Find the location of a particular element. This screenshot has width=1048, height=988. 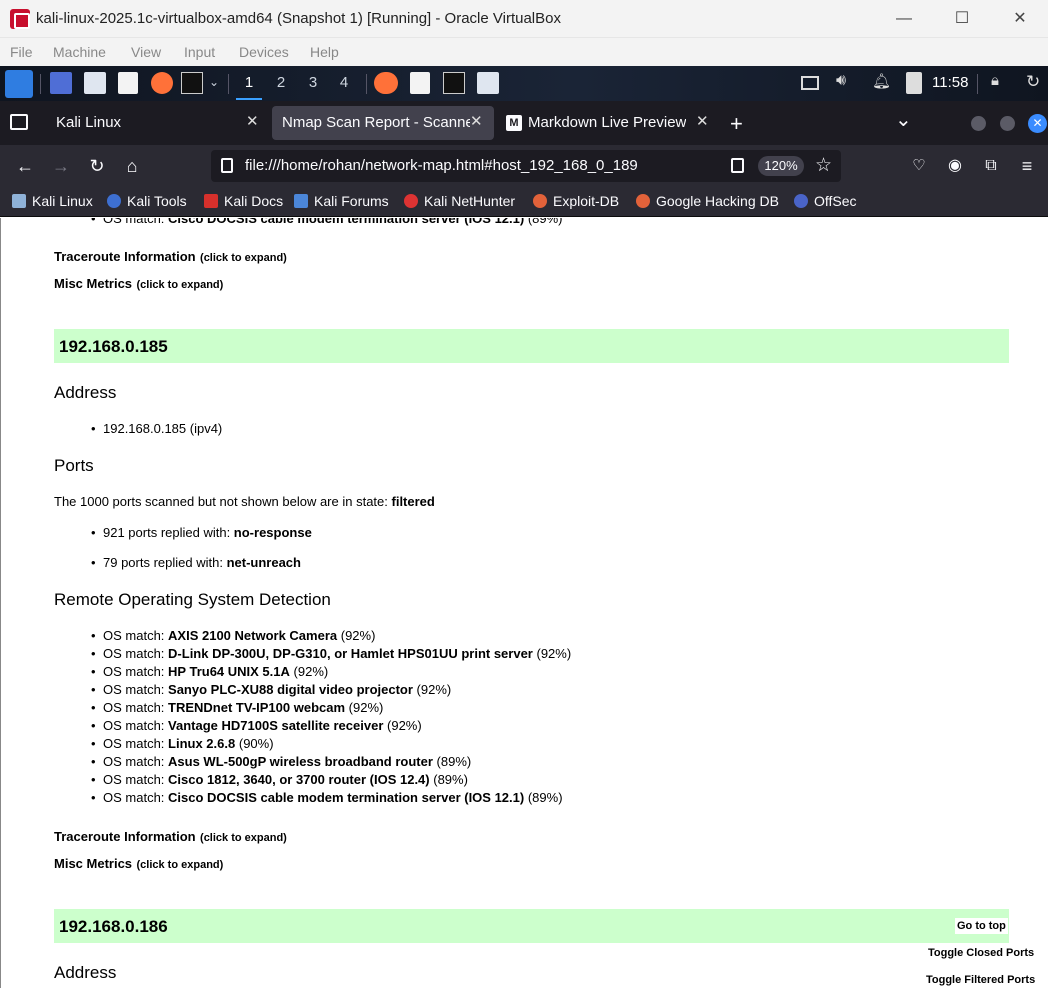

account-icon: ◉ is located at coordinates (955, 166).